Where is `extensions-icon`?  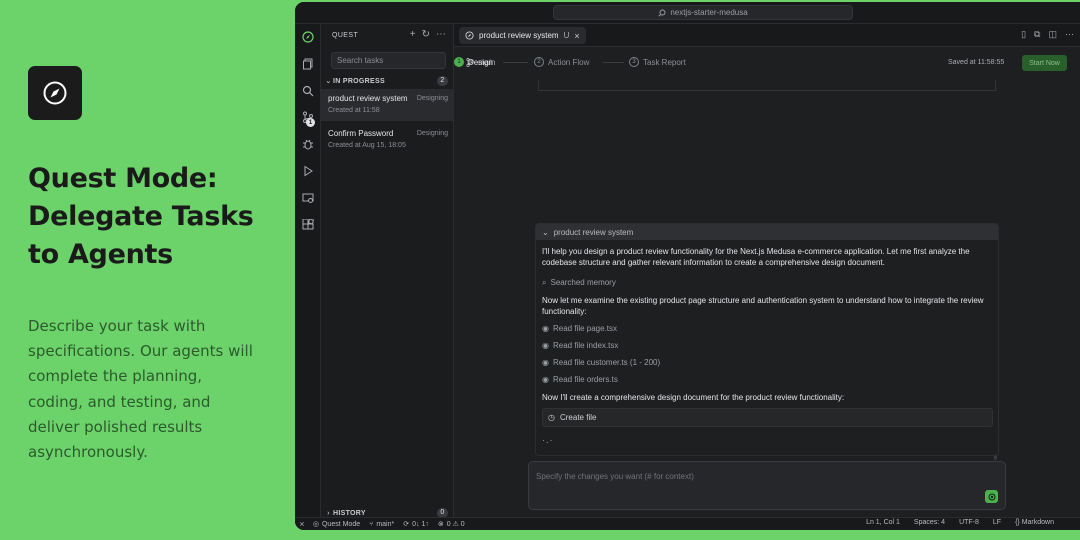 extensions-icon is located at coordinates (308, 225).